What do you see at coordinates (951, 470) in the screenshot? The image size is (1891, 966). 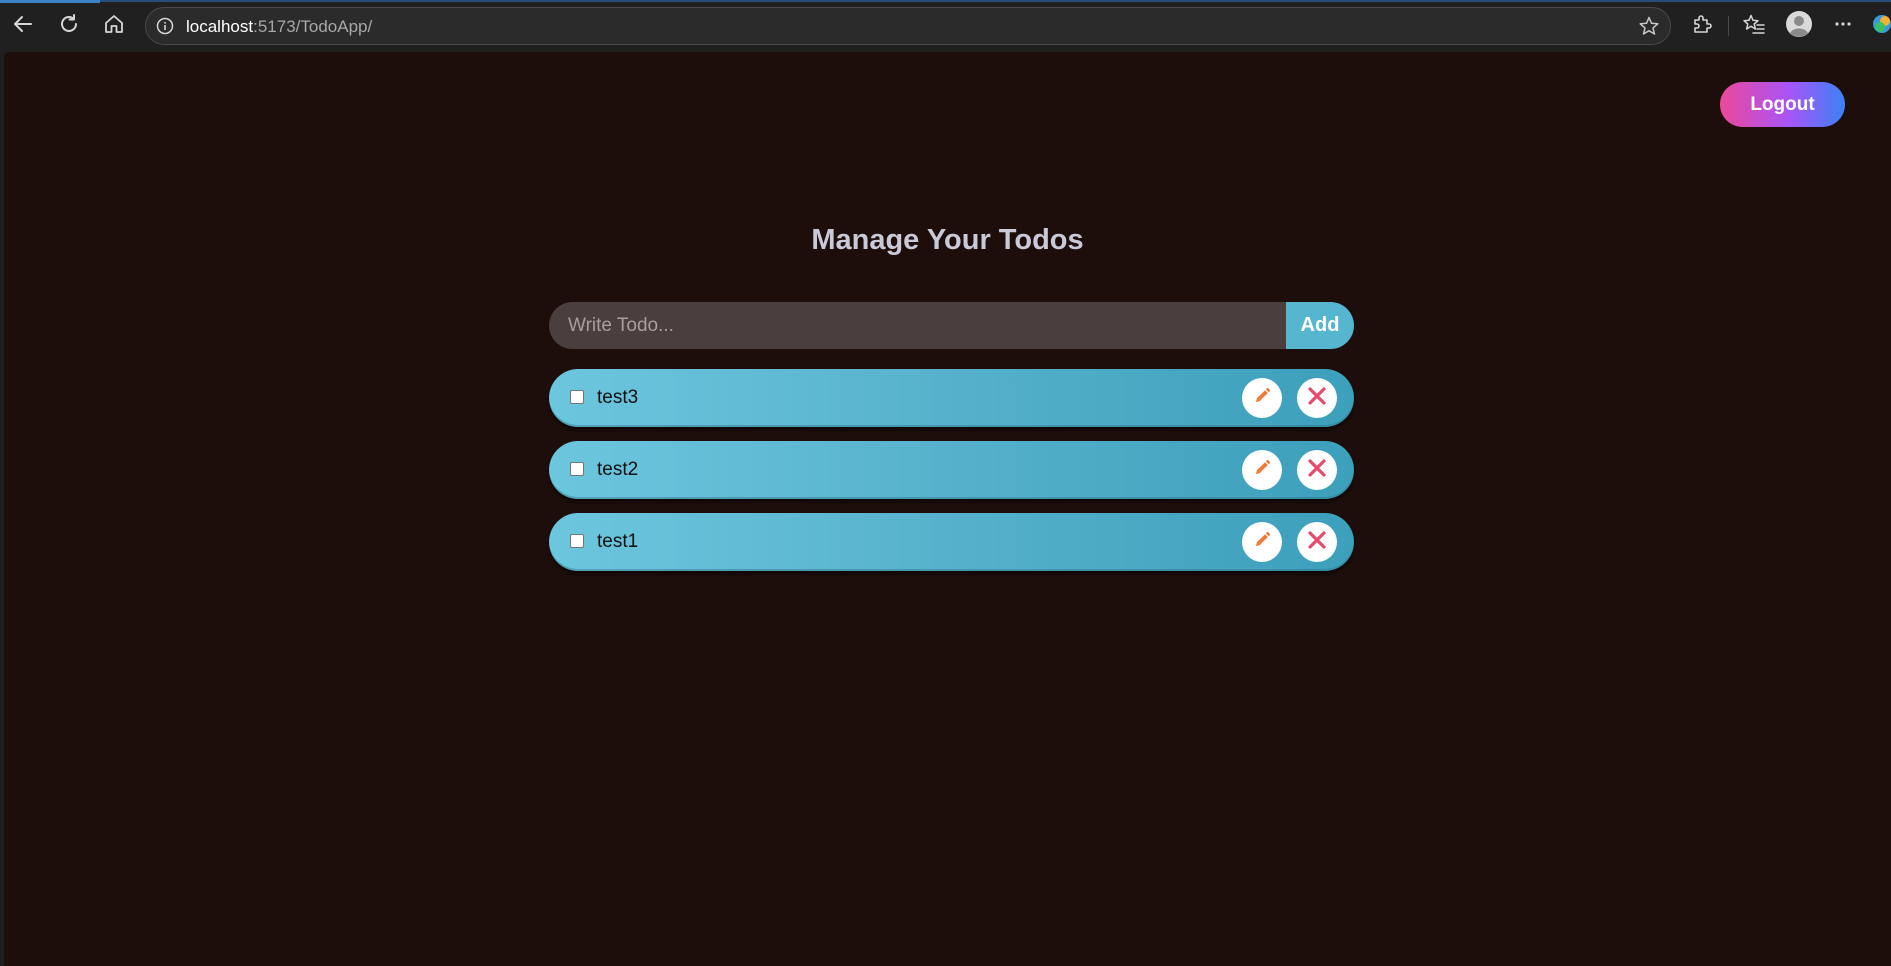 I see `todo-item: test2` at bounding box center [951, 470].